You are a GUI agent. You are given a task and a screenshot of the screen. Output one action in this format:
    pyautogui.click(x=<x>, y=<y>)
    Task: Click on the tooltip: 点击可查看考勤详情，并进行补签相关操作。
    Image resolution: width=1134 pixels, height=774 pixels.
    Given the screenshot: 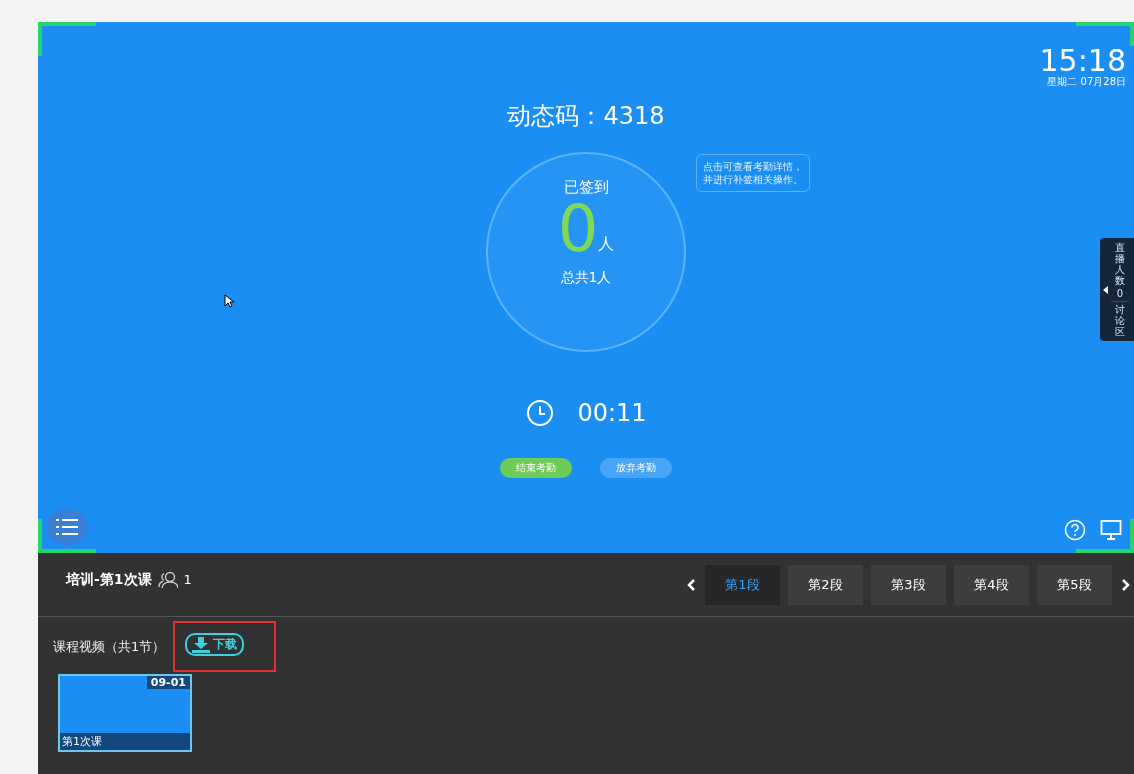 What is the action you would take?
    pyautogui.click(x=753, y=173)
    